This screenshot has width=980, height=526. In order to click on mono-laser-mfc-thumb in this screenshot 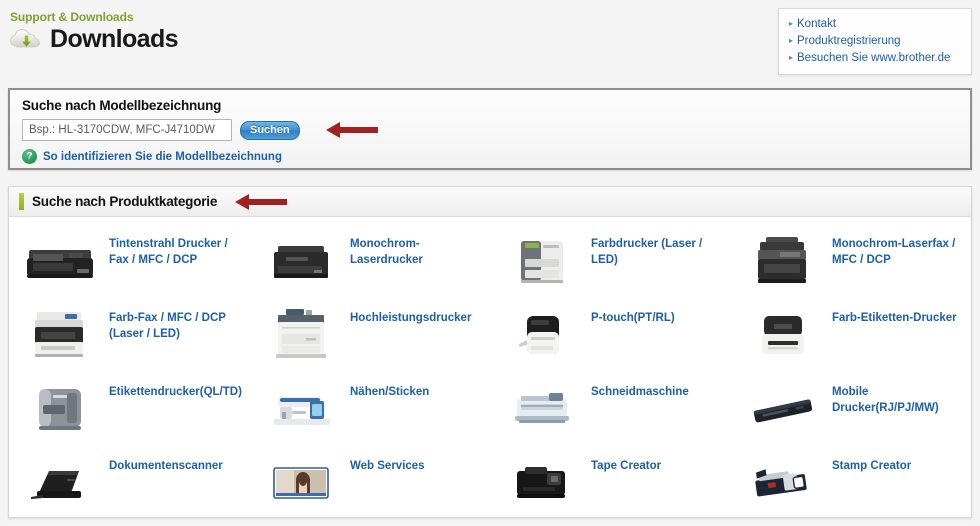, I will do `click(783, 261)`.